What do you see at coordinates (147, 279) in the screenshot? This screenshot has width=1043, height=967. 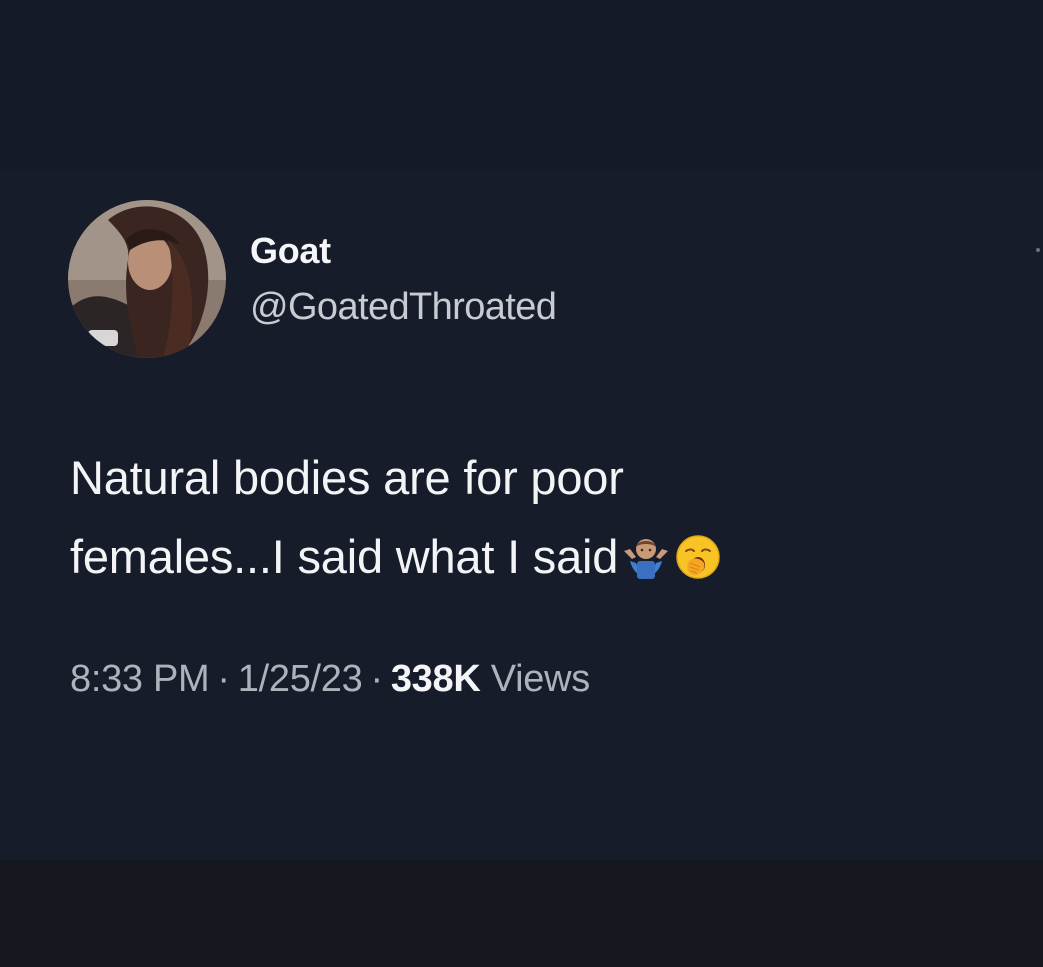 I see `avatar` at bounding box center [147, 279].